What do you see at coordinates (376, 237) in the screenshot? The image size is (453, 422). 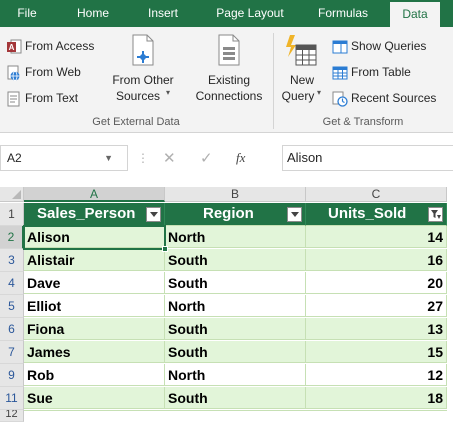 I see `cell-units-sold: 14` at bounding box center [376, 237].